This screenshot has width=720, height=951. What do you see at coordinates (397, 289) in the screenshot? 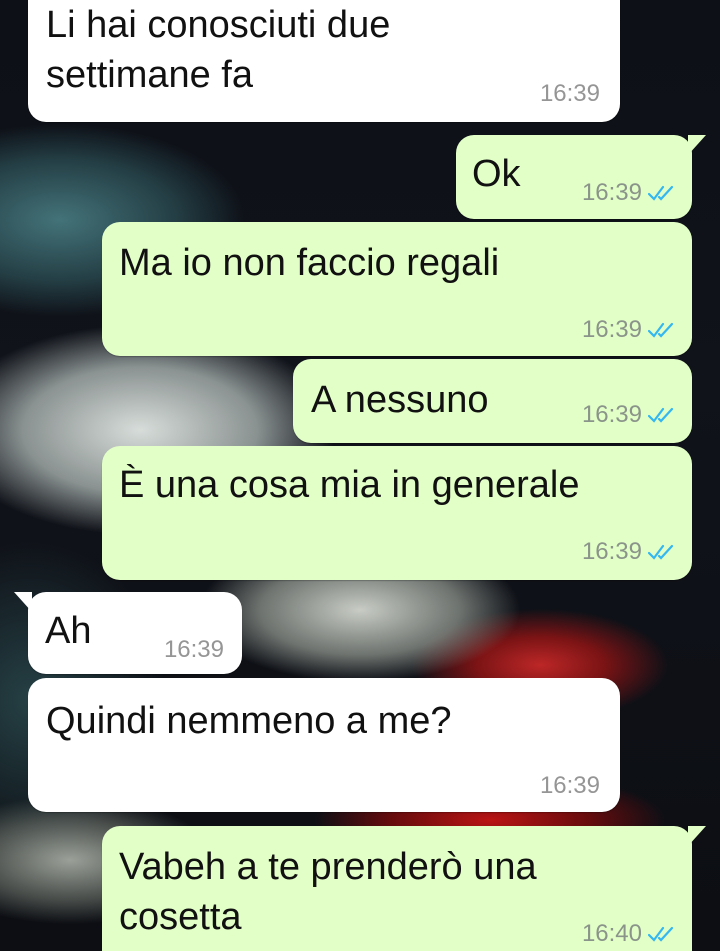
I see `message-bubble-outgoing: Ma io non faccio regali 16:39` at bounding box center [397, 289].